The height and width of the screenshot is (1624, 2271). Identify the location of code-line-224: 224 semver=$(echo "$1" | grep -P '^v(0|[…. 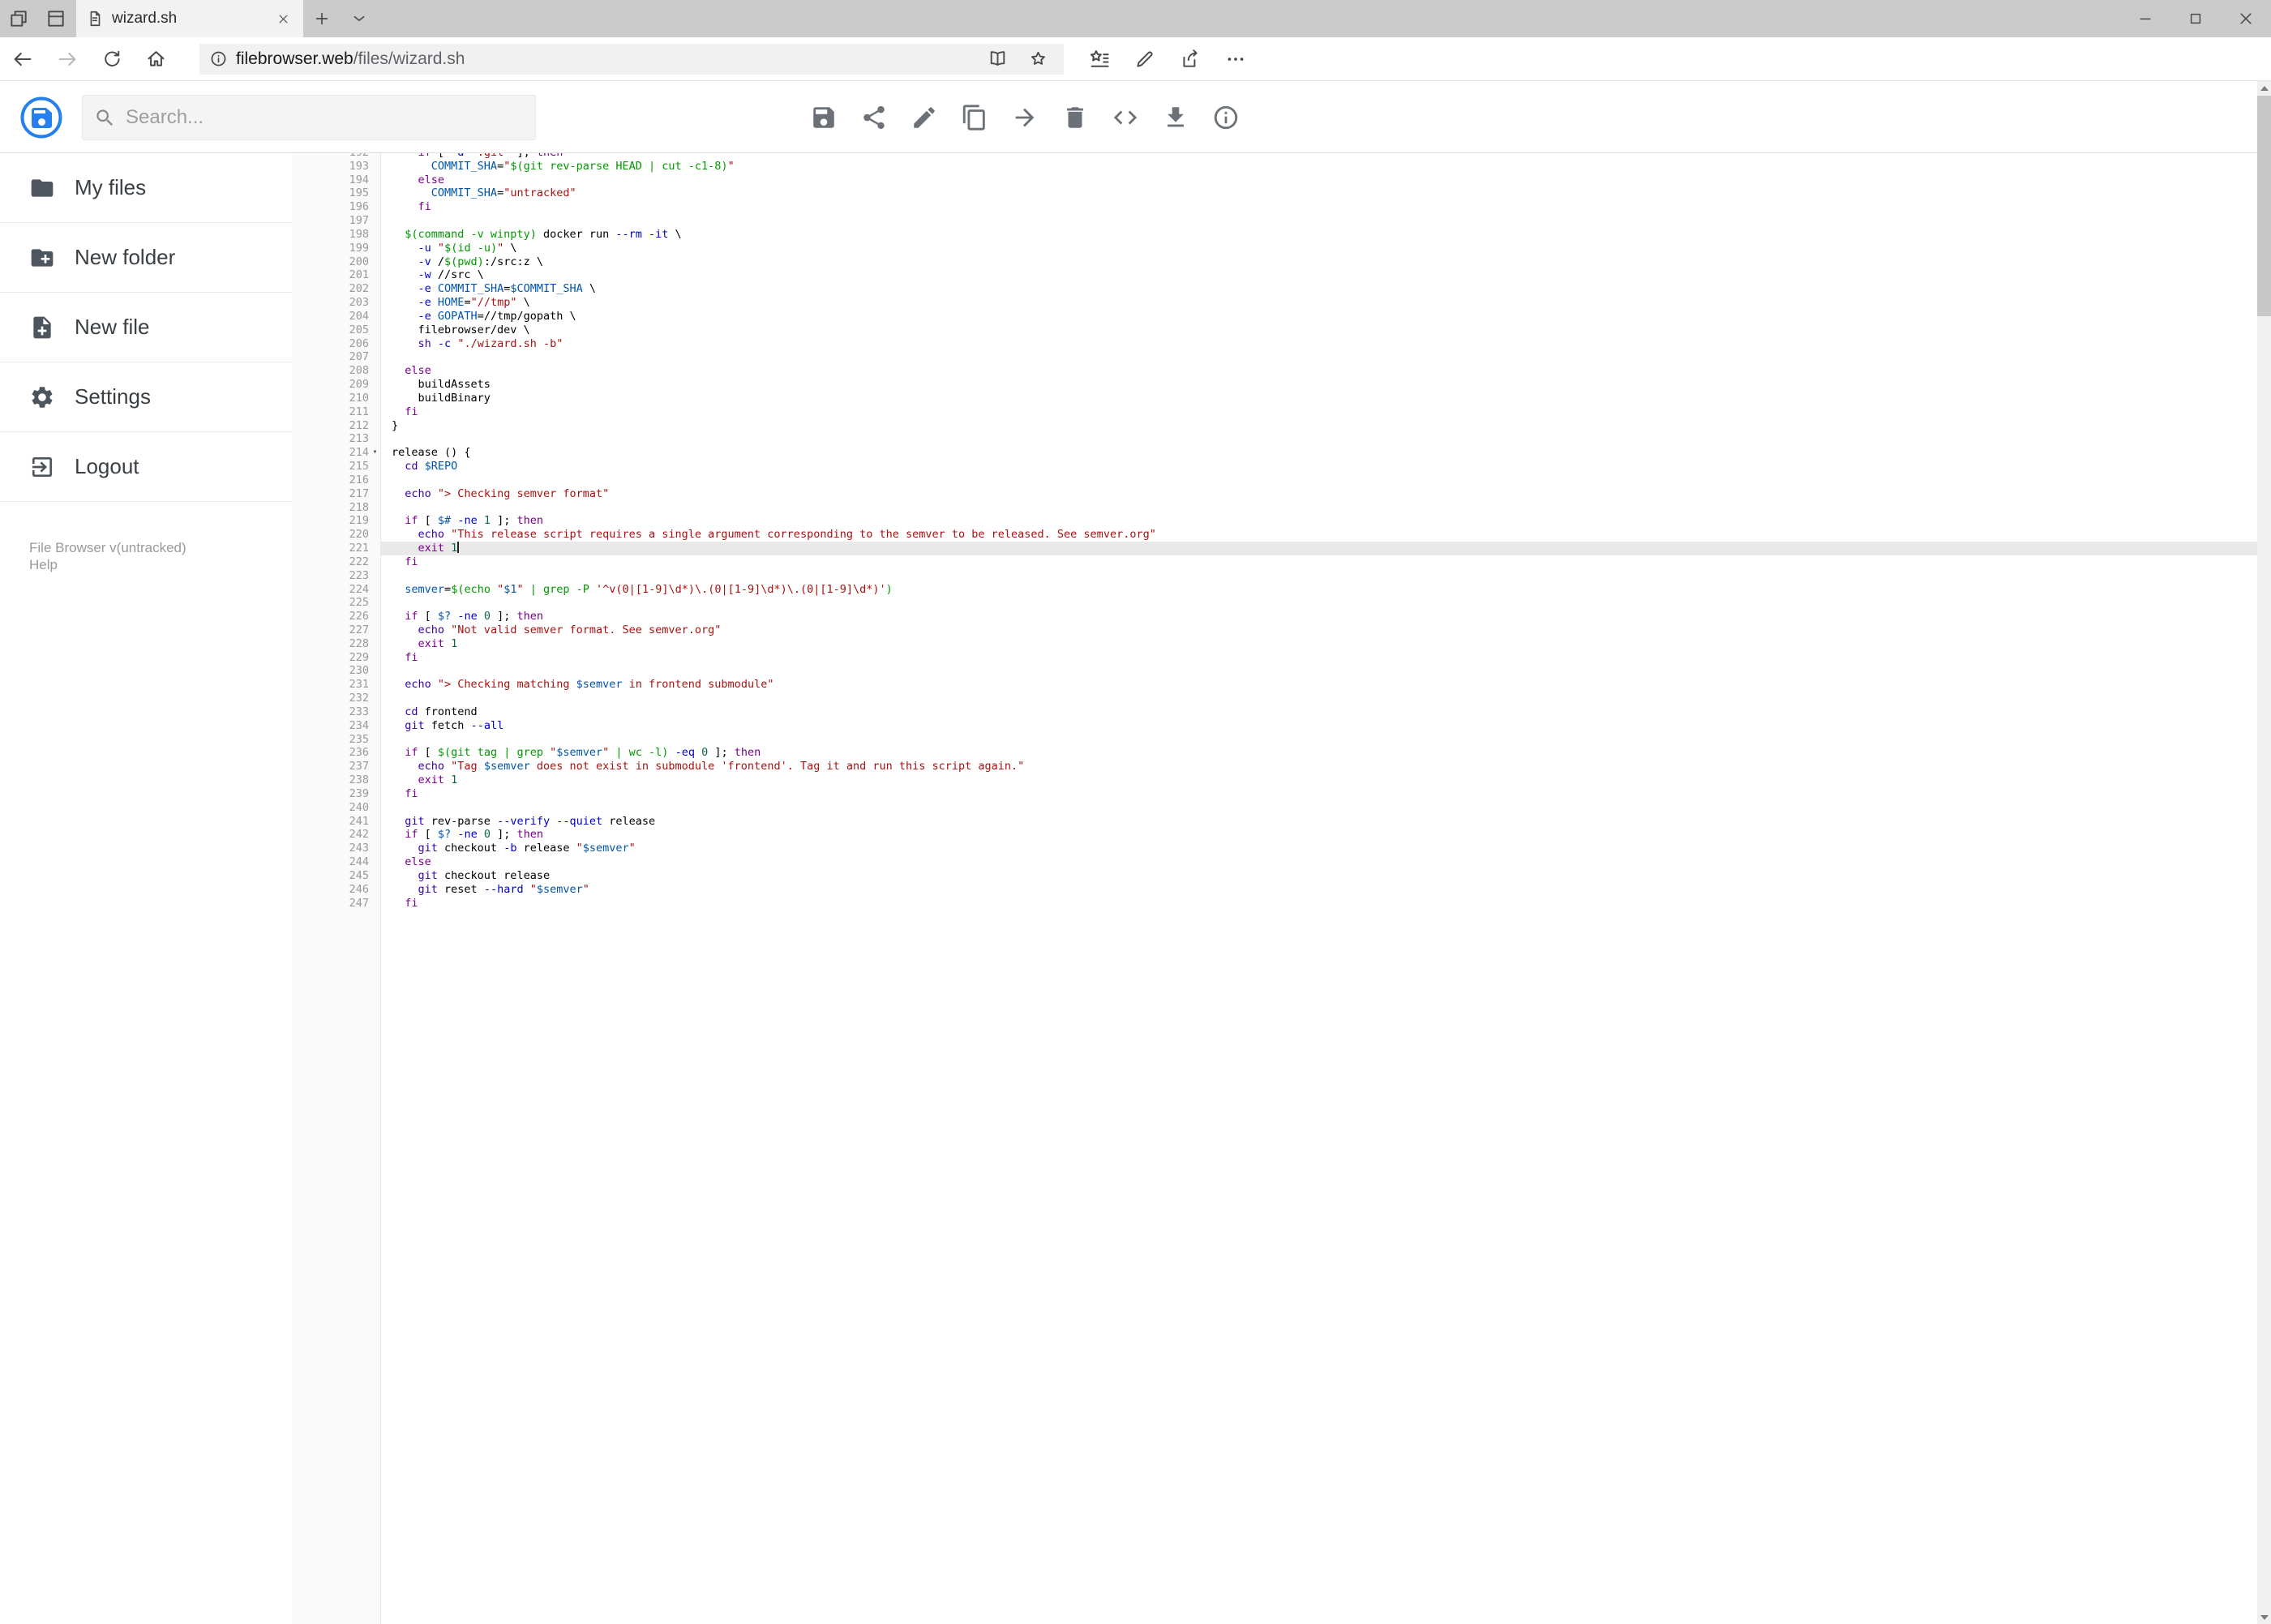
(1274, 590).